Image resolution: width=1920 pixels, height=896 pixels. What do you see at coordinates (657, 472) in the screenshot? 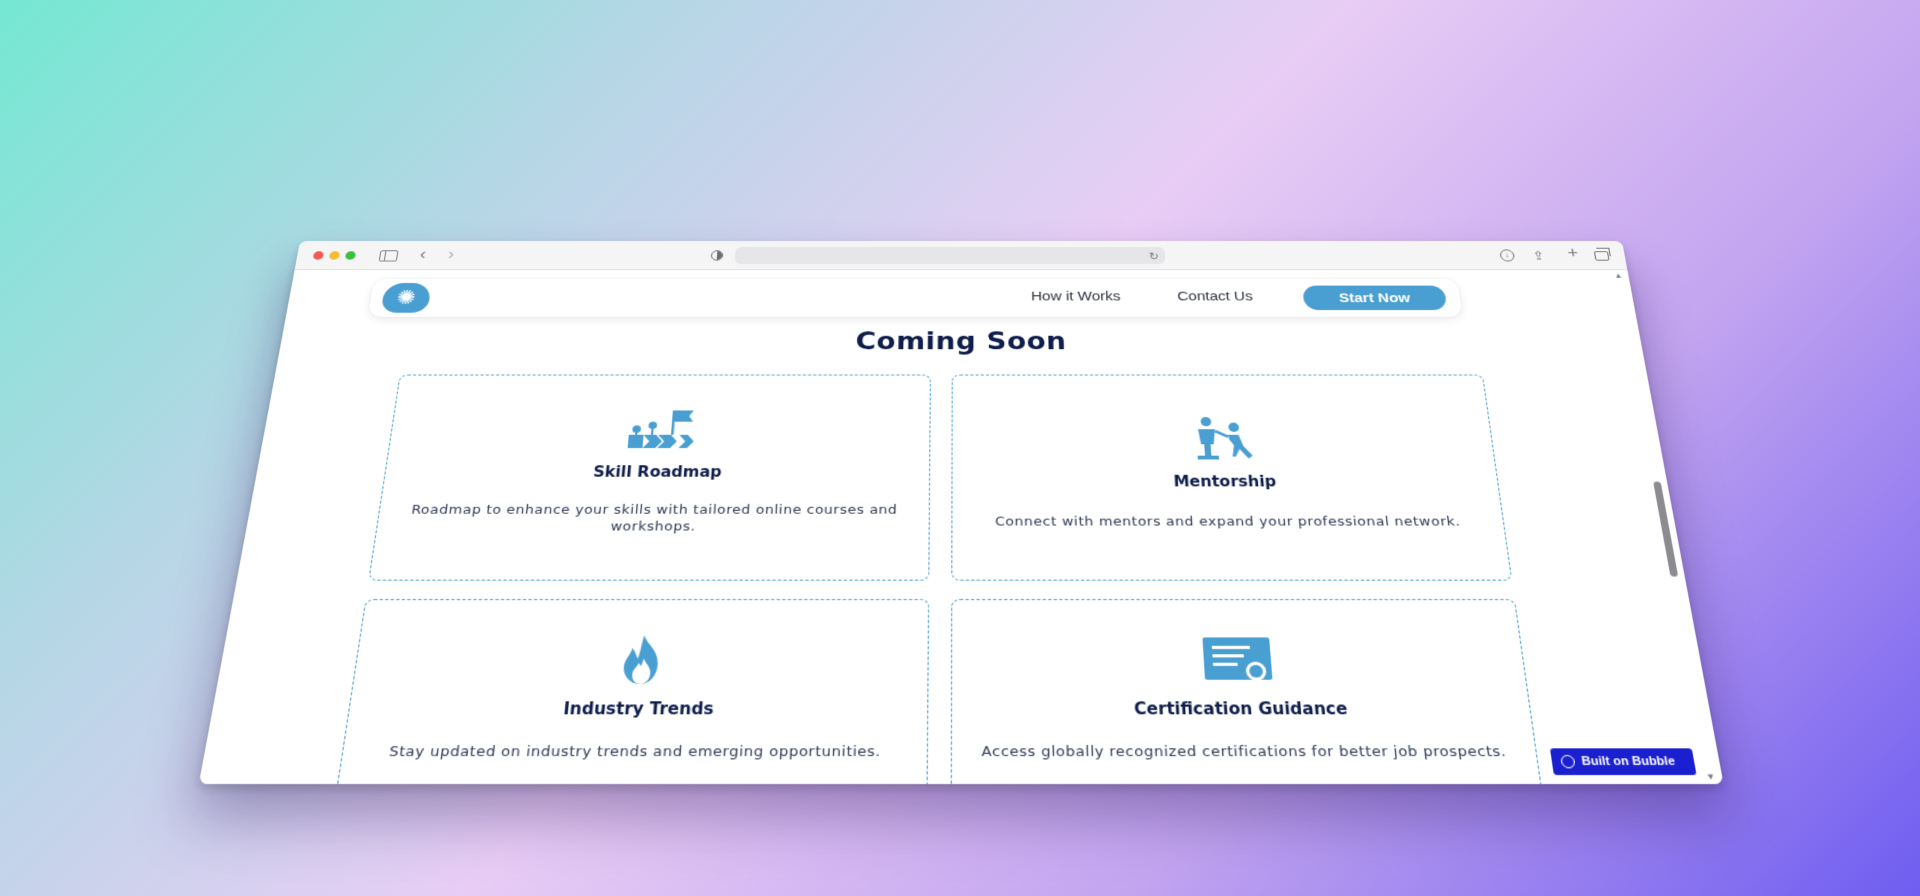
I see `card-title: Skill Roadmap` at bounding box center [657, 472].